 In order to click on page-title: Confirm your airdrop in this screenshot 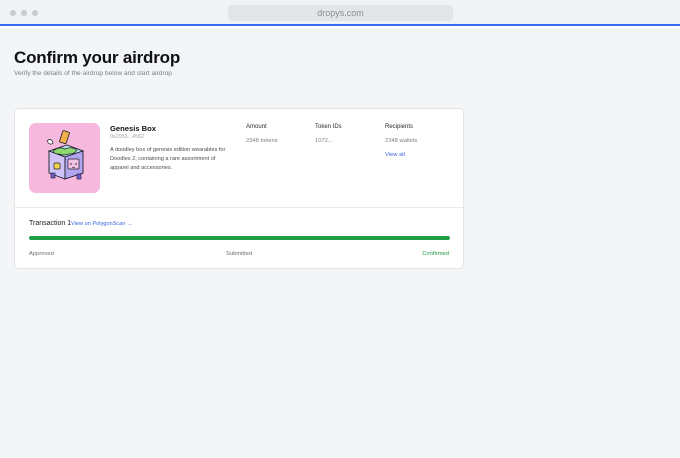, I will do `click(97, 57)`.